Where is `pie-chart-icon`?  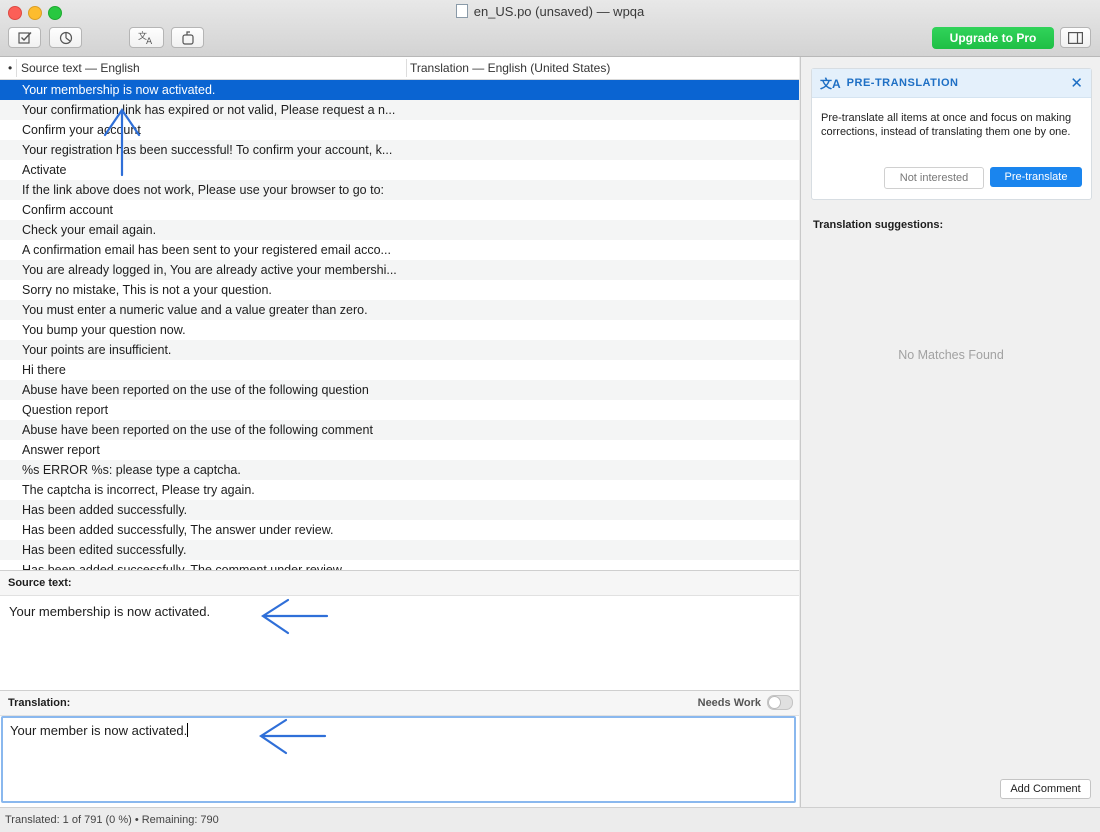 pie-chart-icon is located at coordinates (65, 37).